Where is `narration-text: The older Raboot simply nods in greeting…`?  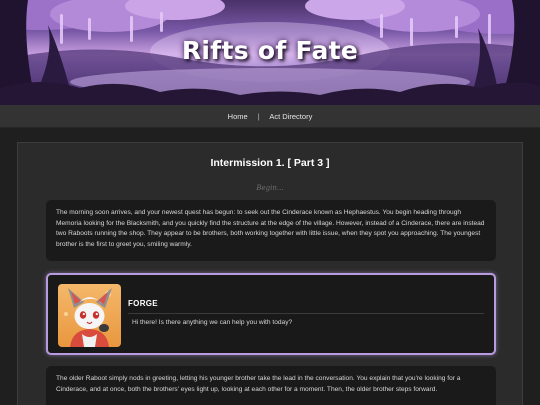
narration-text: The older Raboot simply nods in greeting… is located at coordinates (258, 384).